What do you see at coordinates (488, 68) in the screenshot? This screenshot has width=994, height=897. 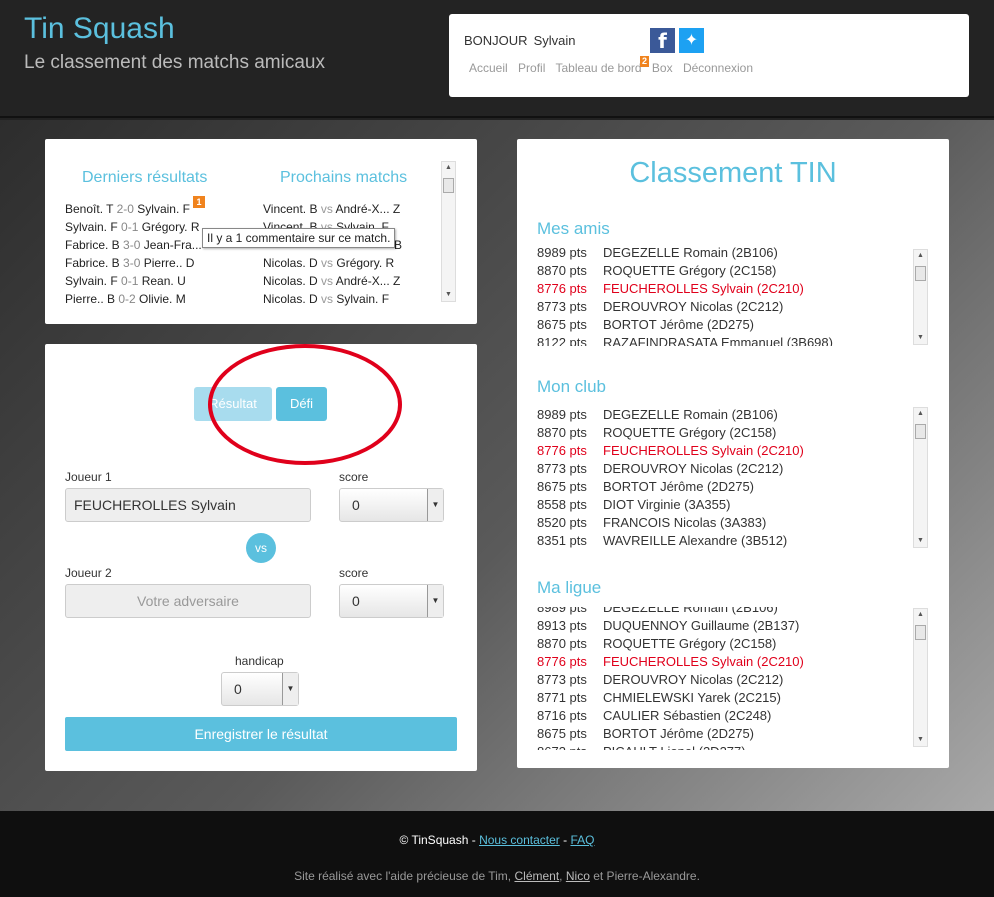 I see `nav-accueil: Accueil` at bounding box center [488, 68].